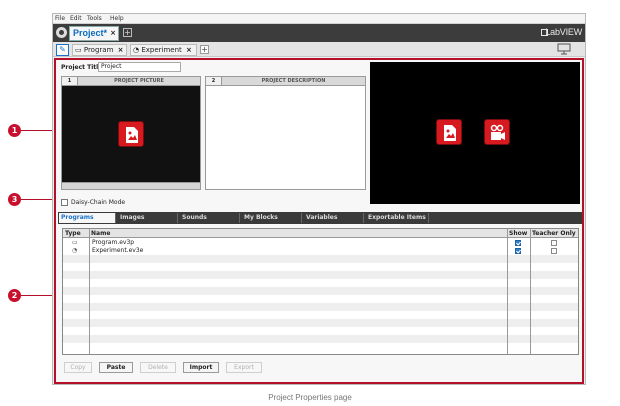 The width and height of the screenshot is (620, 406). Describe the element at coordinates (75, 250) in the screenshot. I see `experiment-file-icon: ◔` at that location.